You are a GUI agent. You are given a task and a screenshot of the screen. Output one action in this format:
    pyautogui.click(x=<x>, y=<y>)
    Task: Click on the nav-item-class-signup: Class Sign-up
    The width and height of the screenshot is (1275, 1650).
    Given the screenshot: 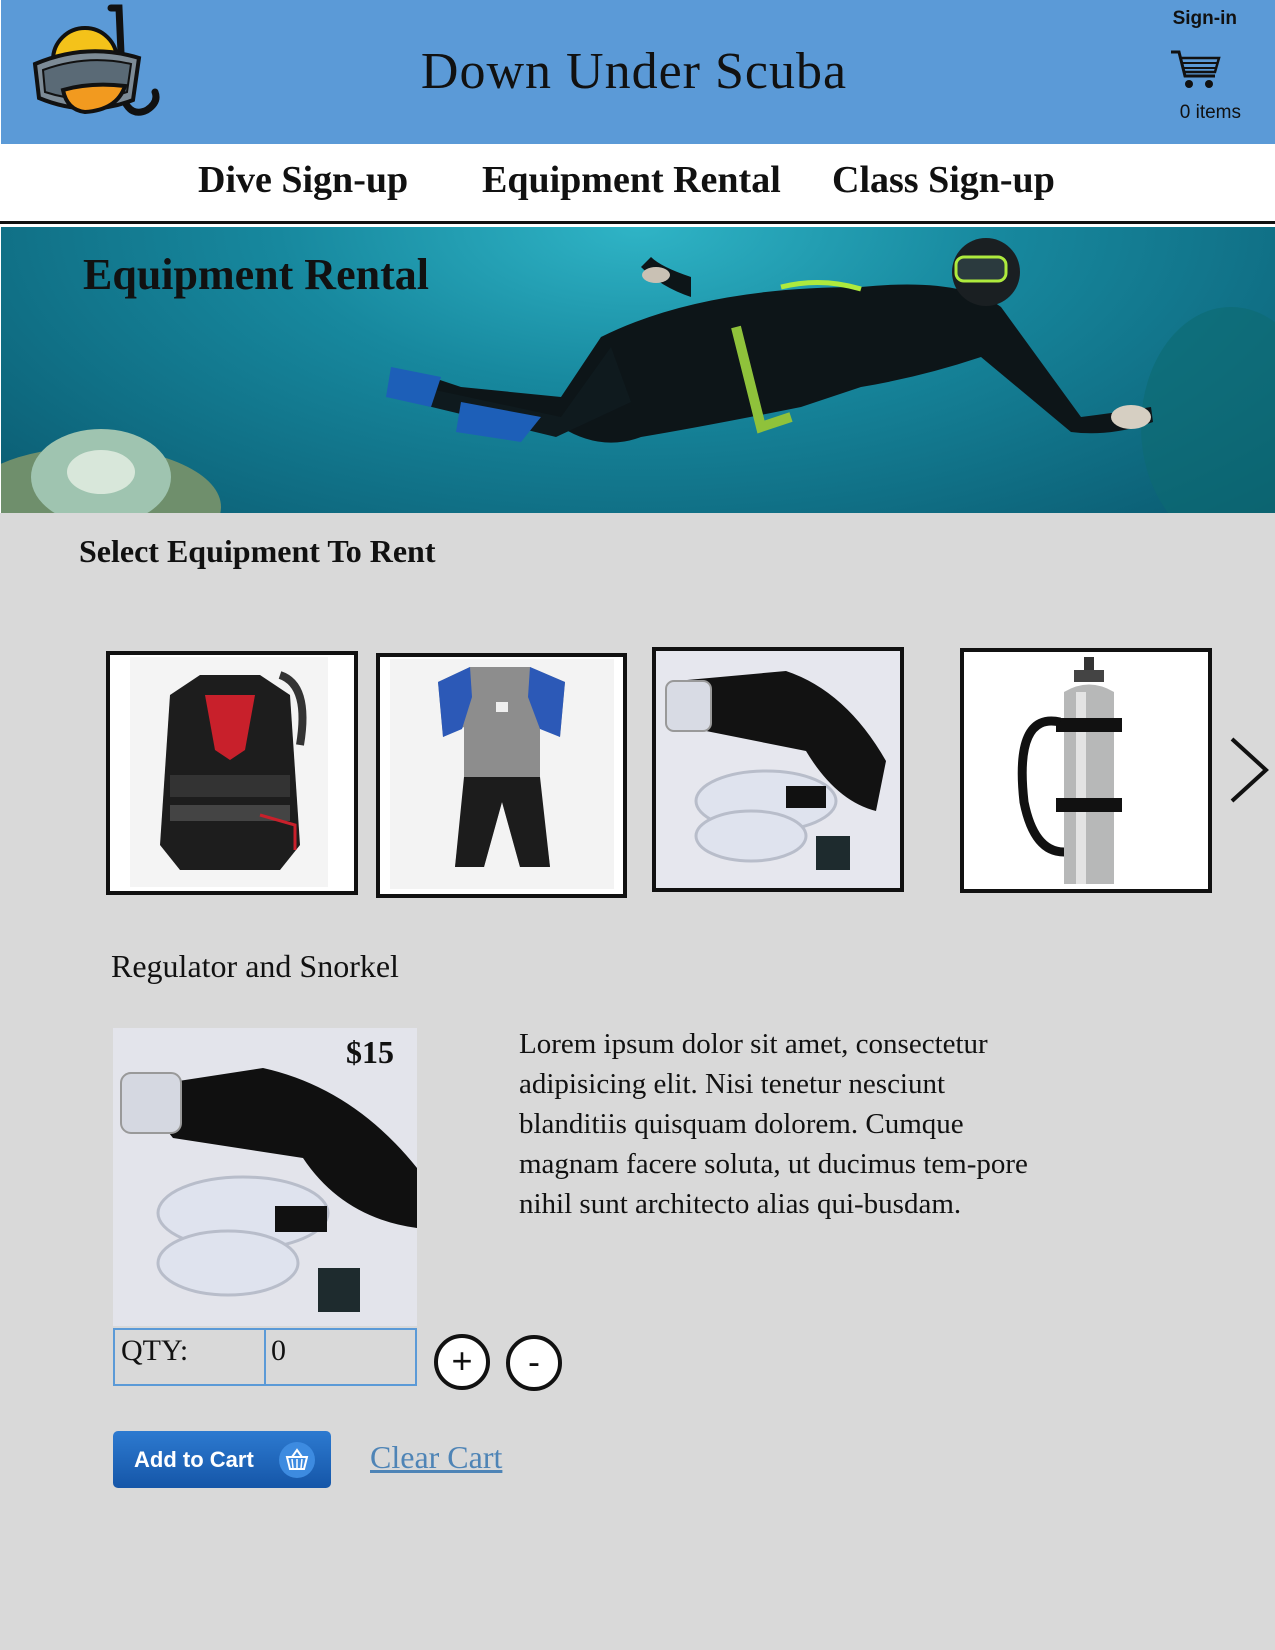 What is the action you would take?
    pyautogui.click(x=943, y=180)
    